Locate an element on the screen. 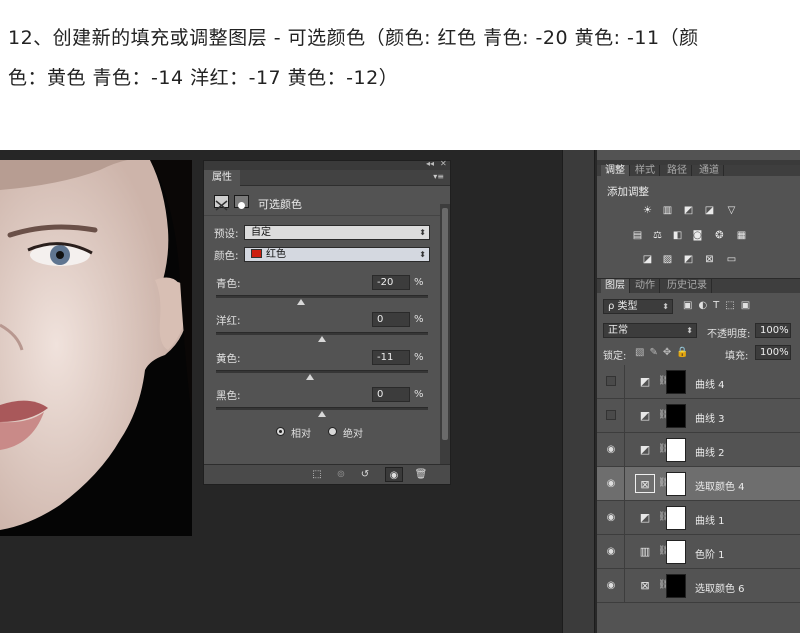 The width and height of the screenshot is (800, 633). color-select: 红色 ⬍ is located at coordinates (337, 254).